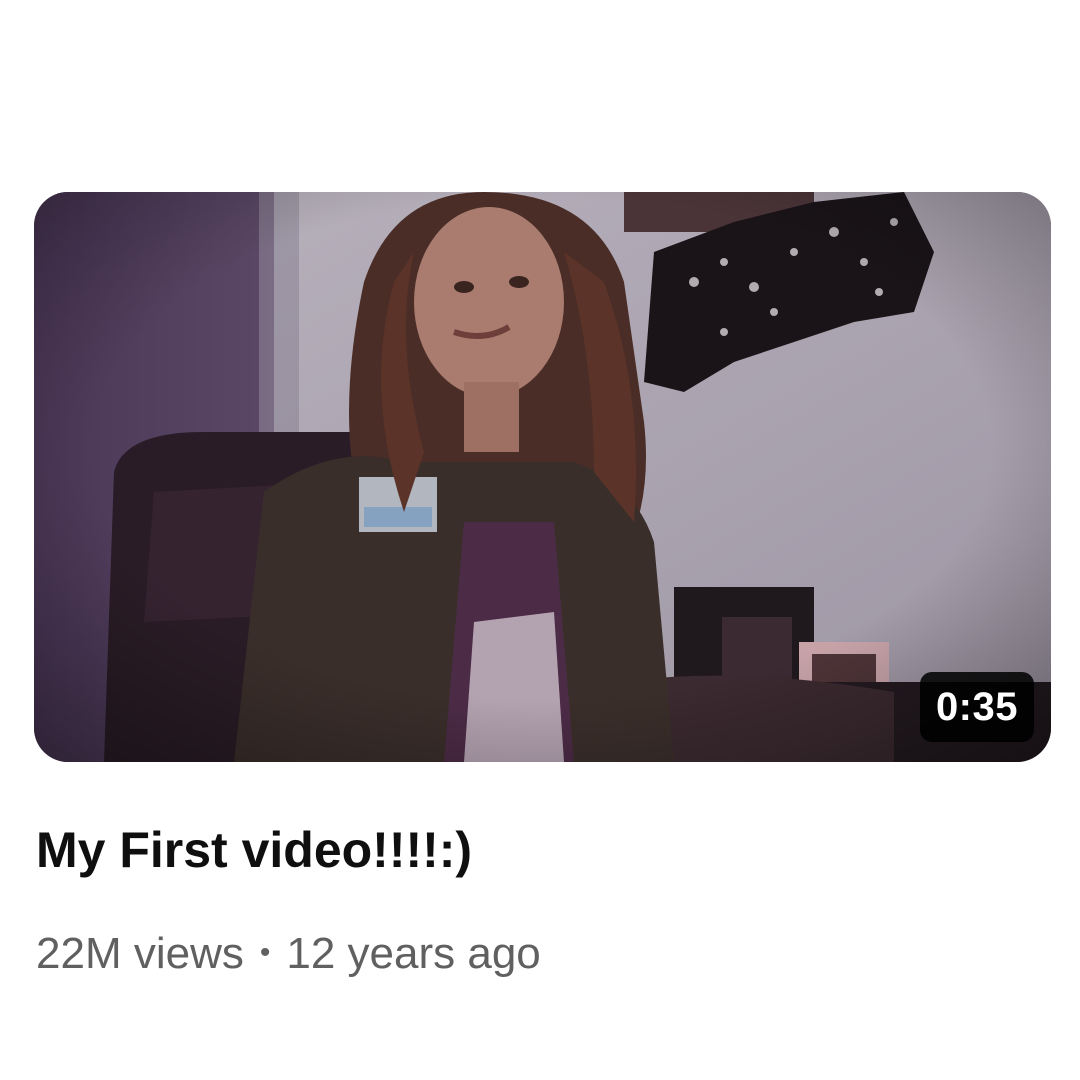 Image resolution: width=1080 pixels, height=1080 pixels. Describe the element at coordinates (413, 953) in the screenshot. I see `upload-age: 12 years ago` at that location.